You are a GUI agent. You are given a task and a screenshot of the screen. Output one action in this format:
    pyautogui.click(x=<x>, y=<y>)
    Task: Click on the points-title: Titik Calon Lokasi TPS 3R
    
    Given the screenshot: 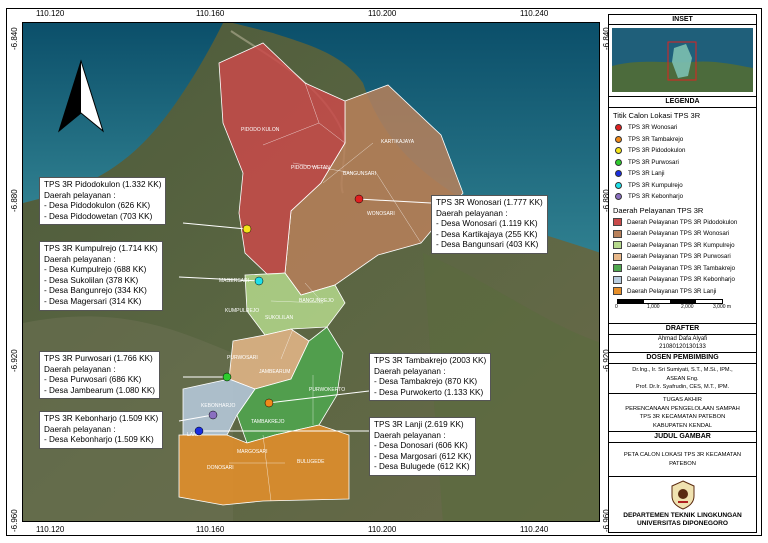 What is the action you would take?
    pyautogui.click(x=657, y=115)
    